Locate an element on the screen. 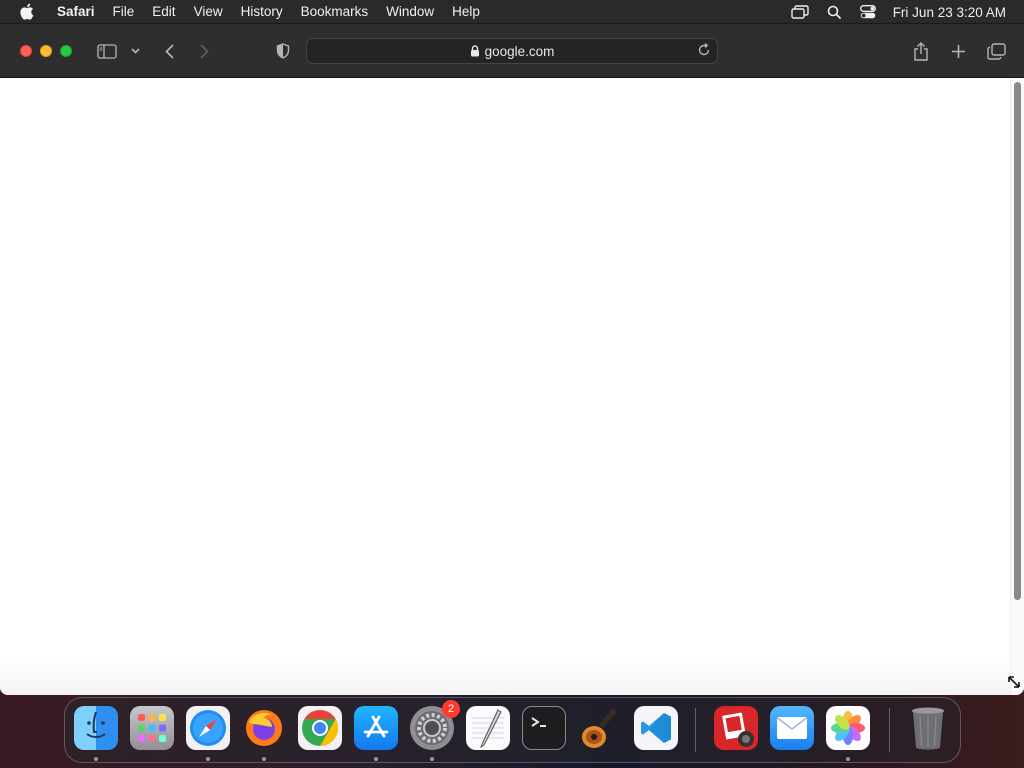 The height and width of the screenshot is (768, 1024). tab-group-chevron-down-icon is located at coordinates (135, 51).